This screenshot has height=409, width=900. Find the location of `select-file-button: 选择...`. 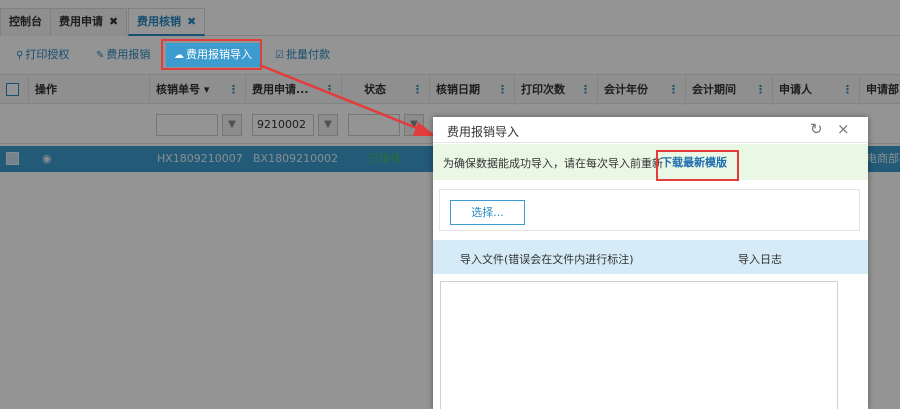

select-file-button: 选择... is located at coordinates (487, 212).